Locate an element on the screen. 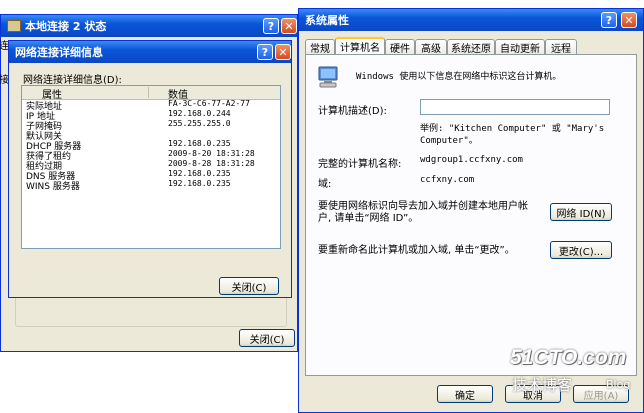  tab-3: 高级 is located at coordinates (431, 47).